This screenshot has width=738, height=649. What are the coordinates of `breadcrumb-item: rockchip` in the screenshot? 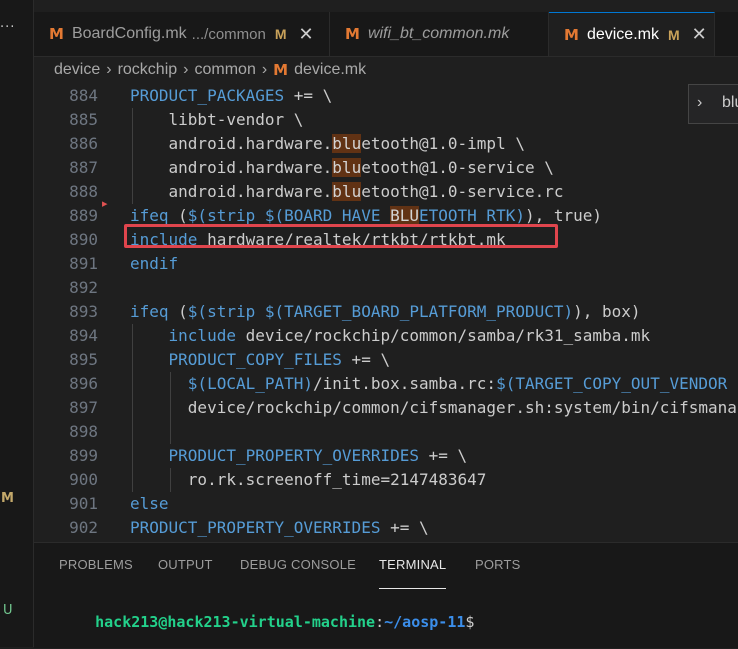 It's located at (148, 70).